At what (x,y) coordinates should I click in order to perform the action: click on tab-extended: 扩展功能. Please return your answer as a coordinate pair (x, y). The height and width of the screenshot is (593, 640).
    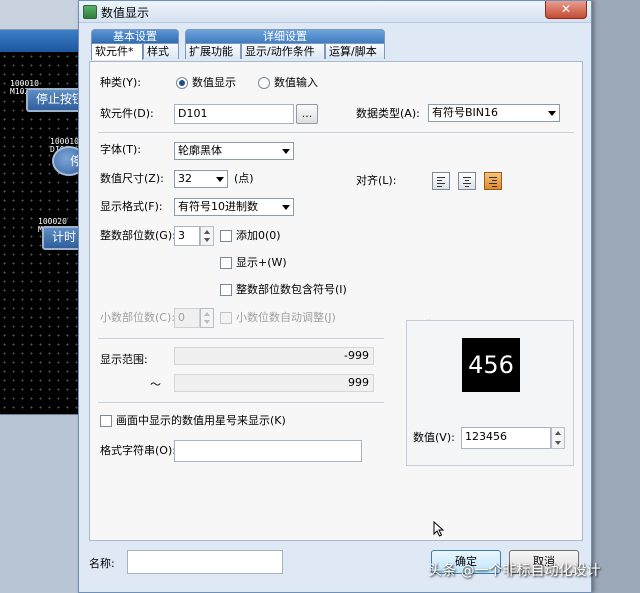
    Looking at the image, I should click on (213, 51).